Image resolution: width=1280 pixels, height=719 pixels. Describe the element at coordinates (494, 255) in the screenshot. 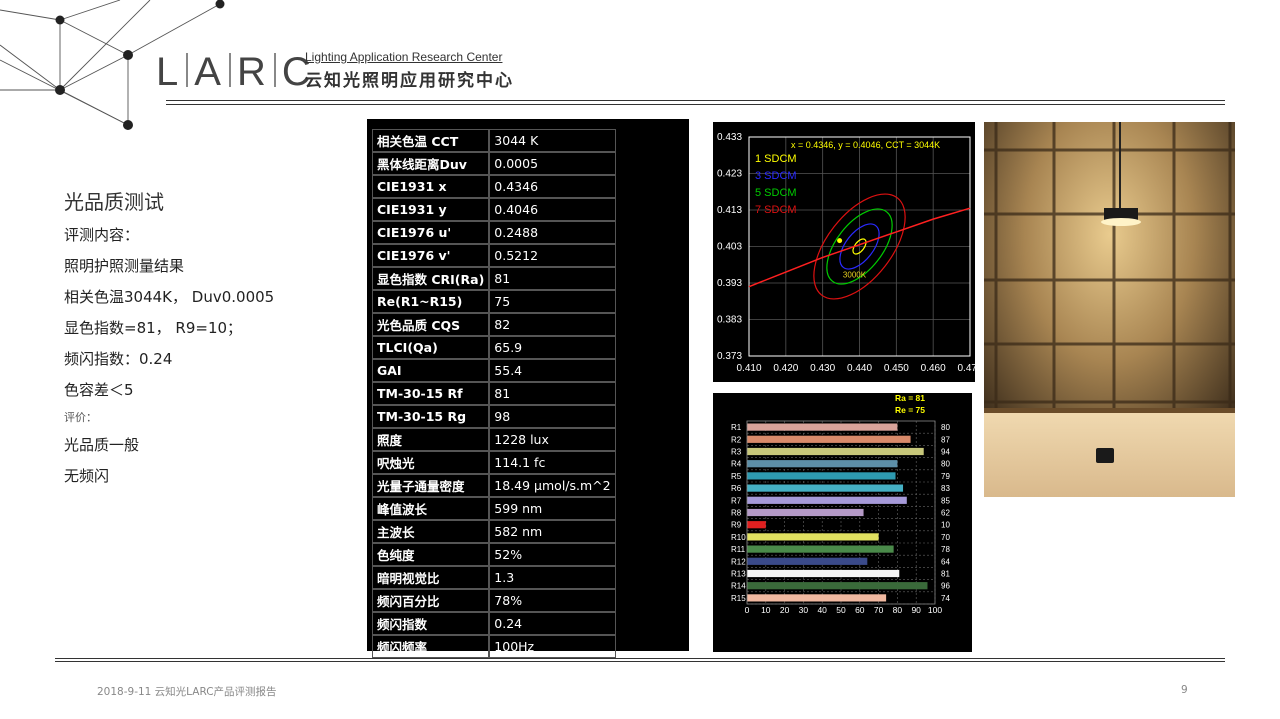

I see `table-row: CIE1976 v' 0.5212` at that location.